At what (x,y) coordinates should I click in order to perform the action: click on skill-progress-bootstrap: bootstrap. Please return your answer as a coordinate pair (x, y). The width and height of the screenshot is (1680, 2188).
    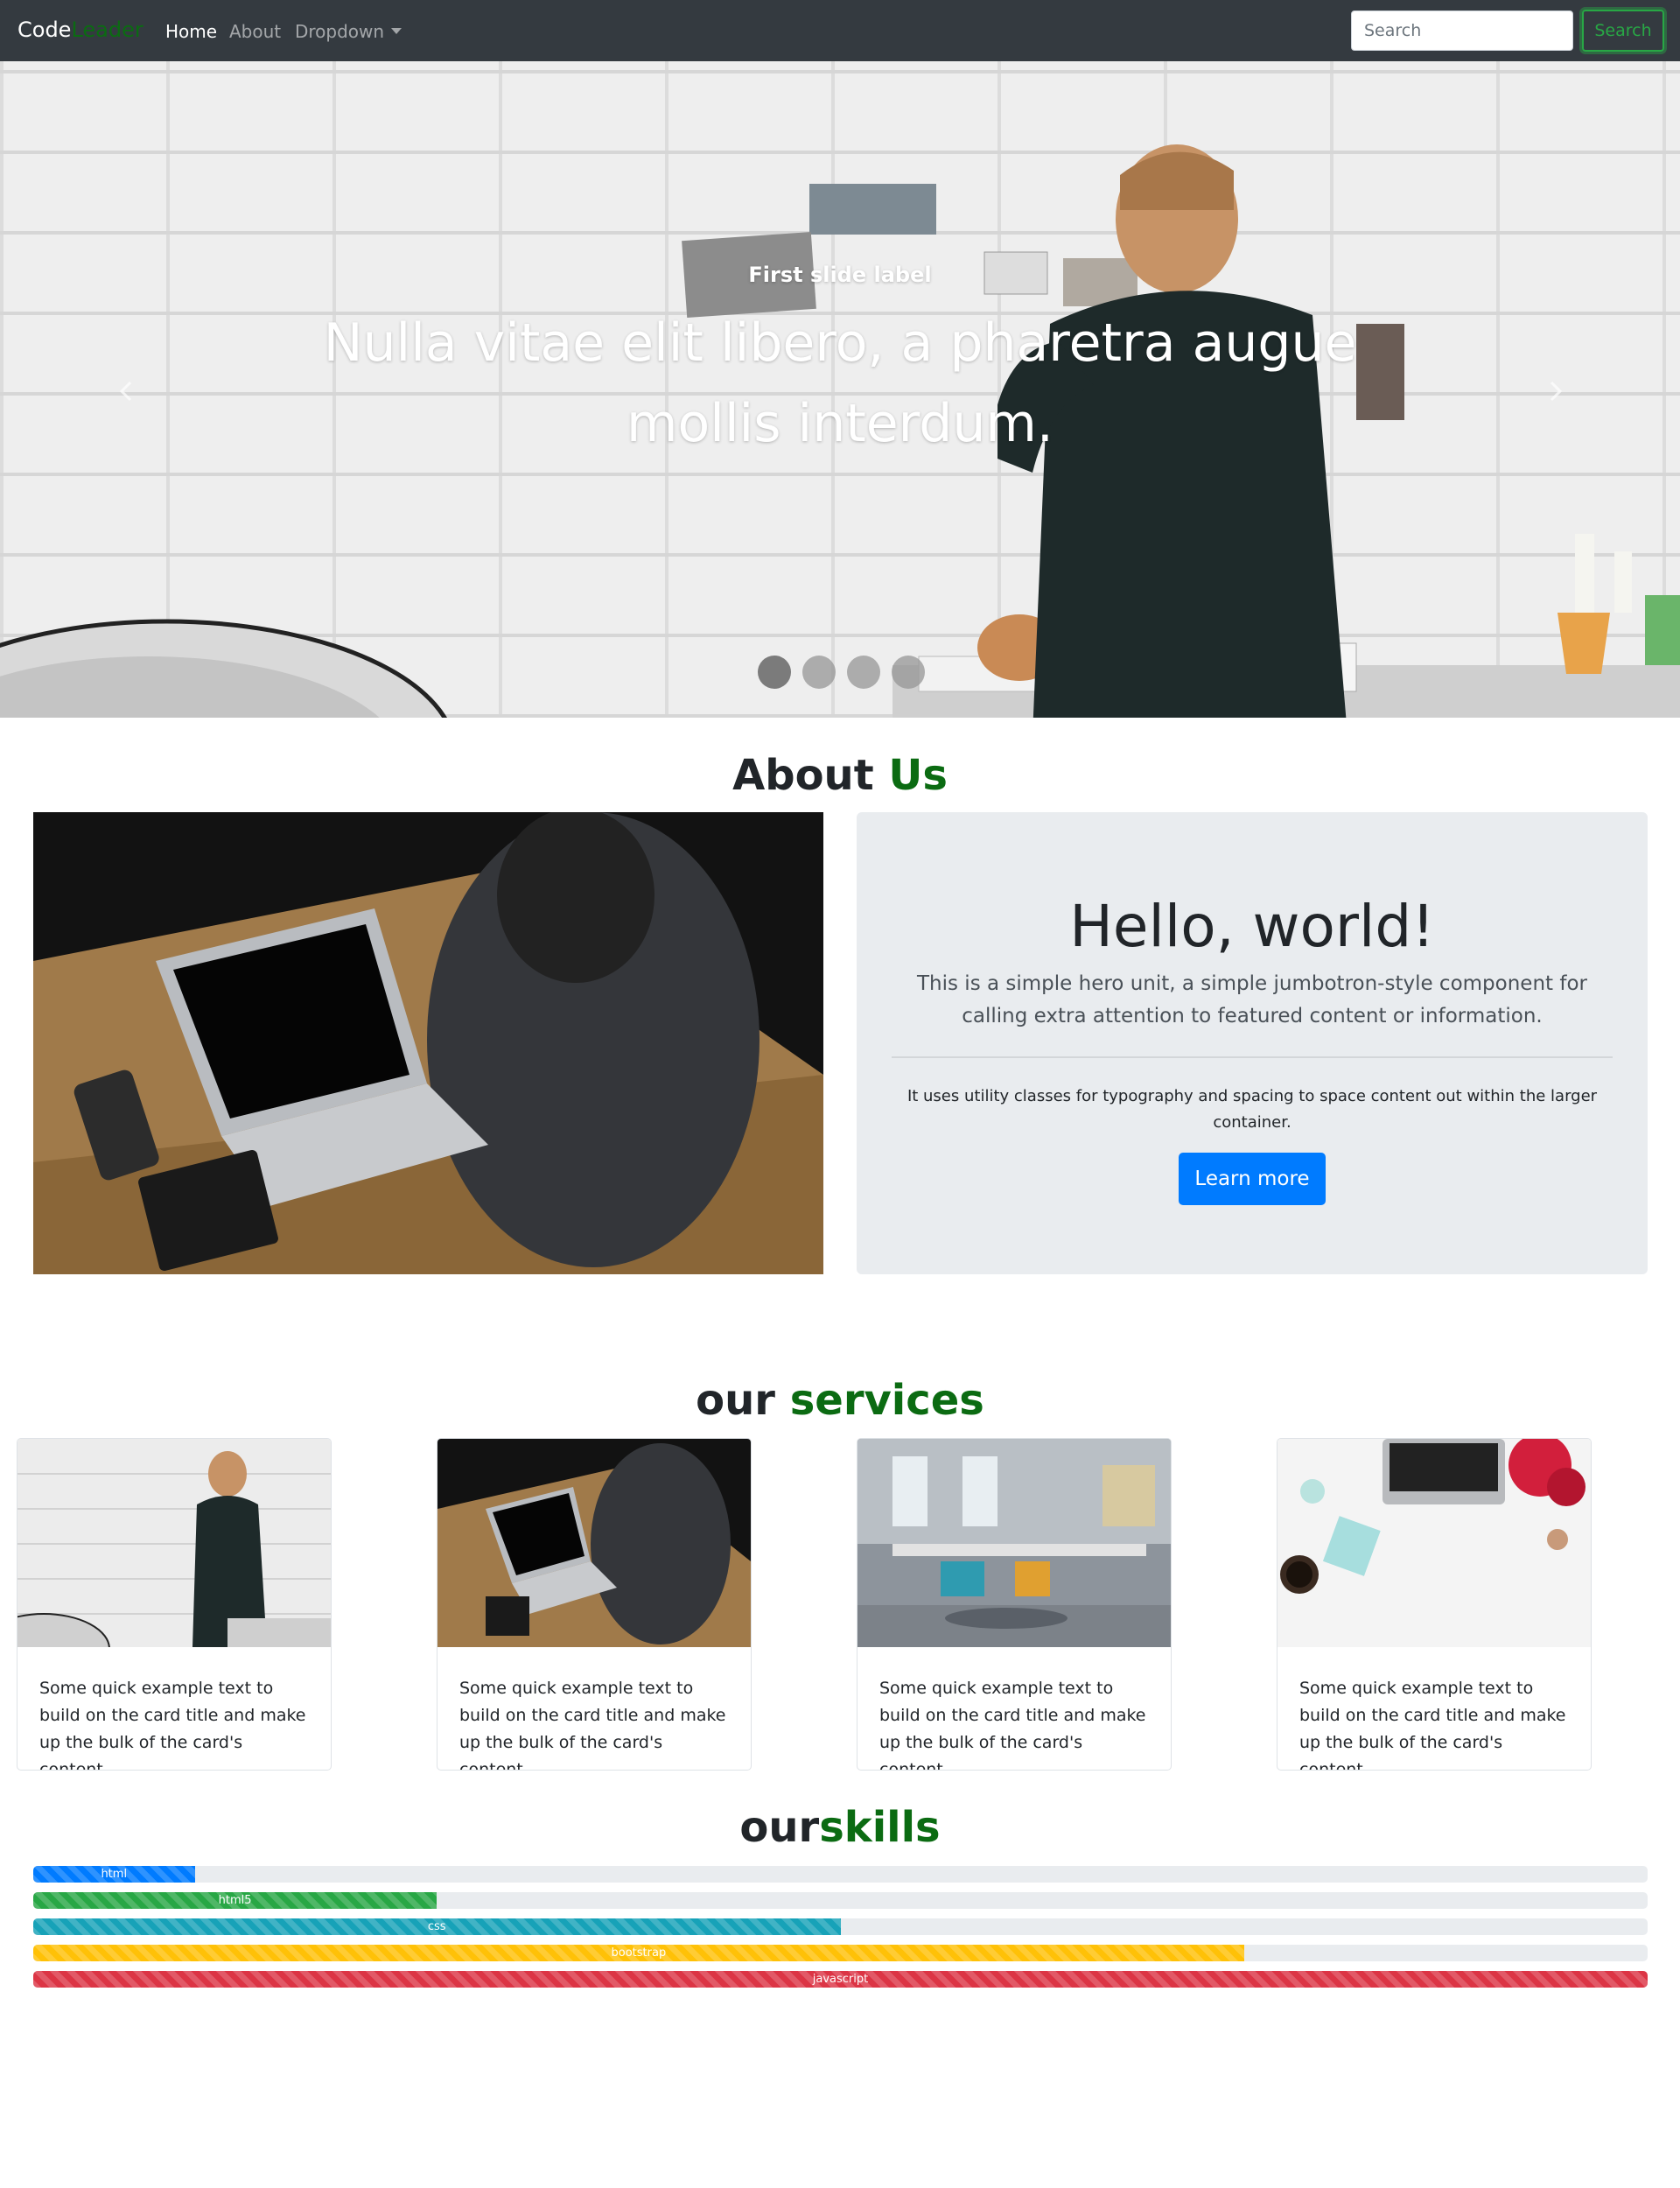
    Looking at the image, I should click on (840, 1953).